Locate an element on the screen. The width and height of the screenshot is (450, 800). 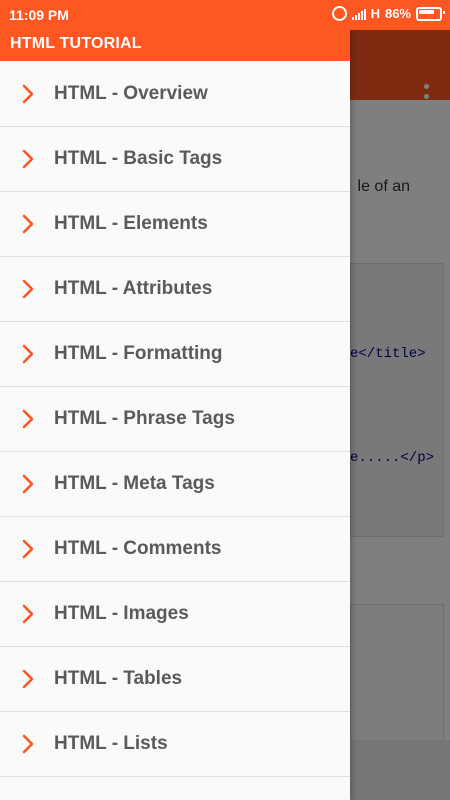
drawer-item-label: HTML - Tables is located at coordinates (118, 678).